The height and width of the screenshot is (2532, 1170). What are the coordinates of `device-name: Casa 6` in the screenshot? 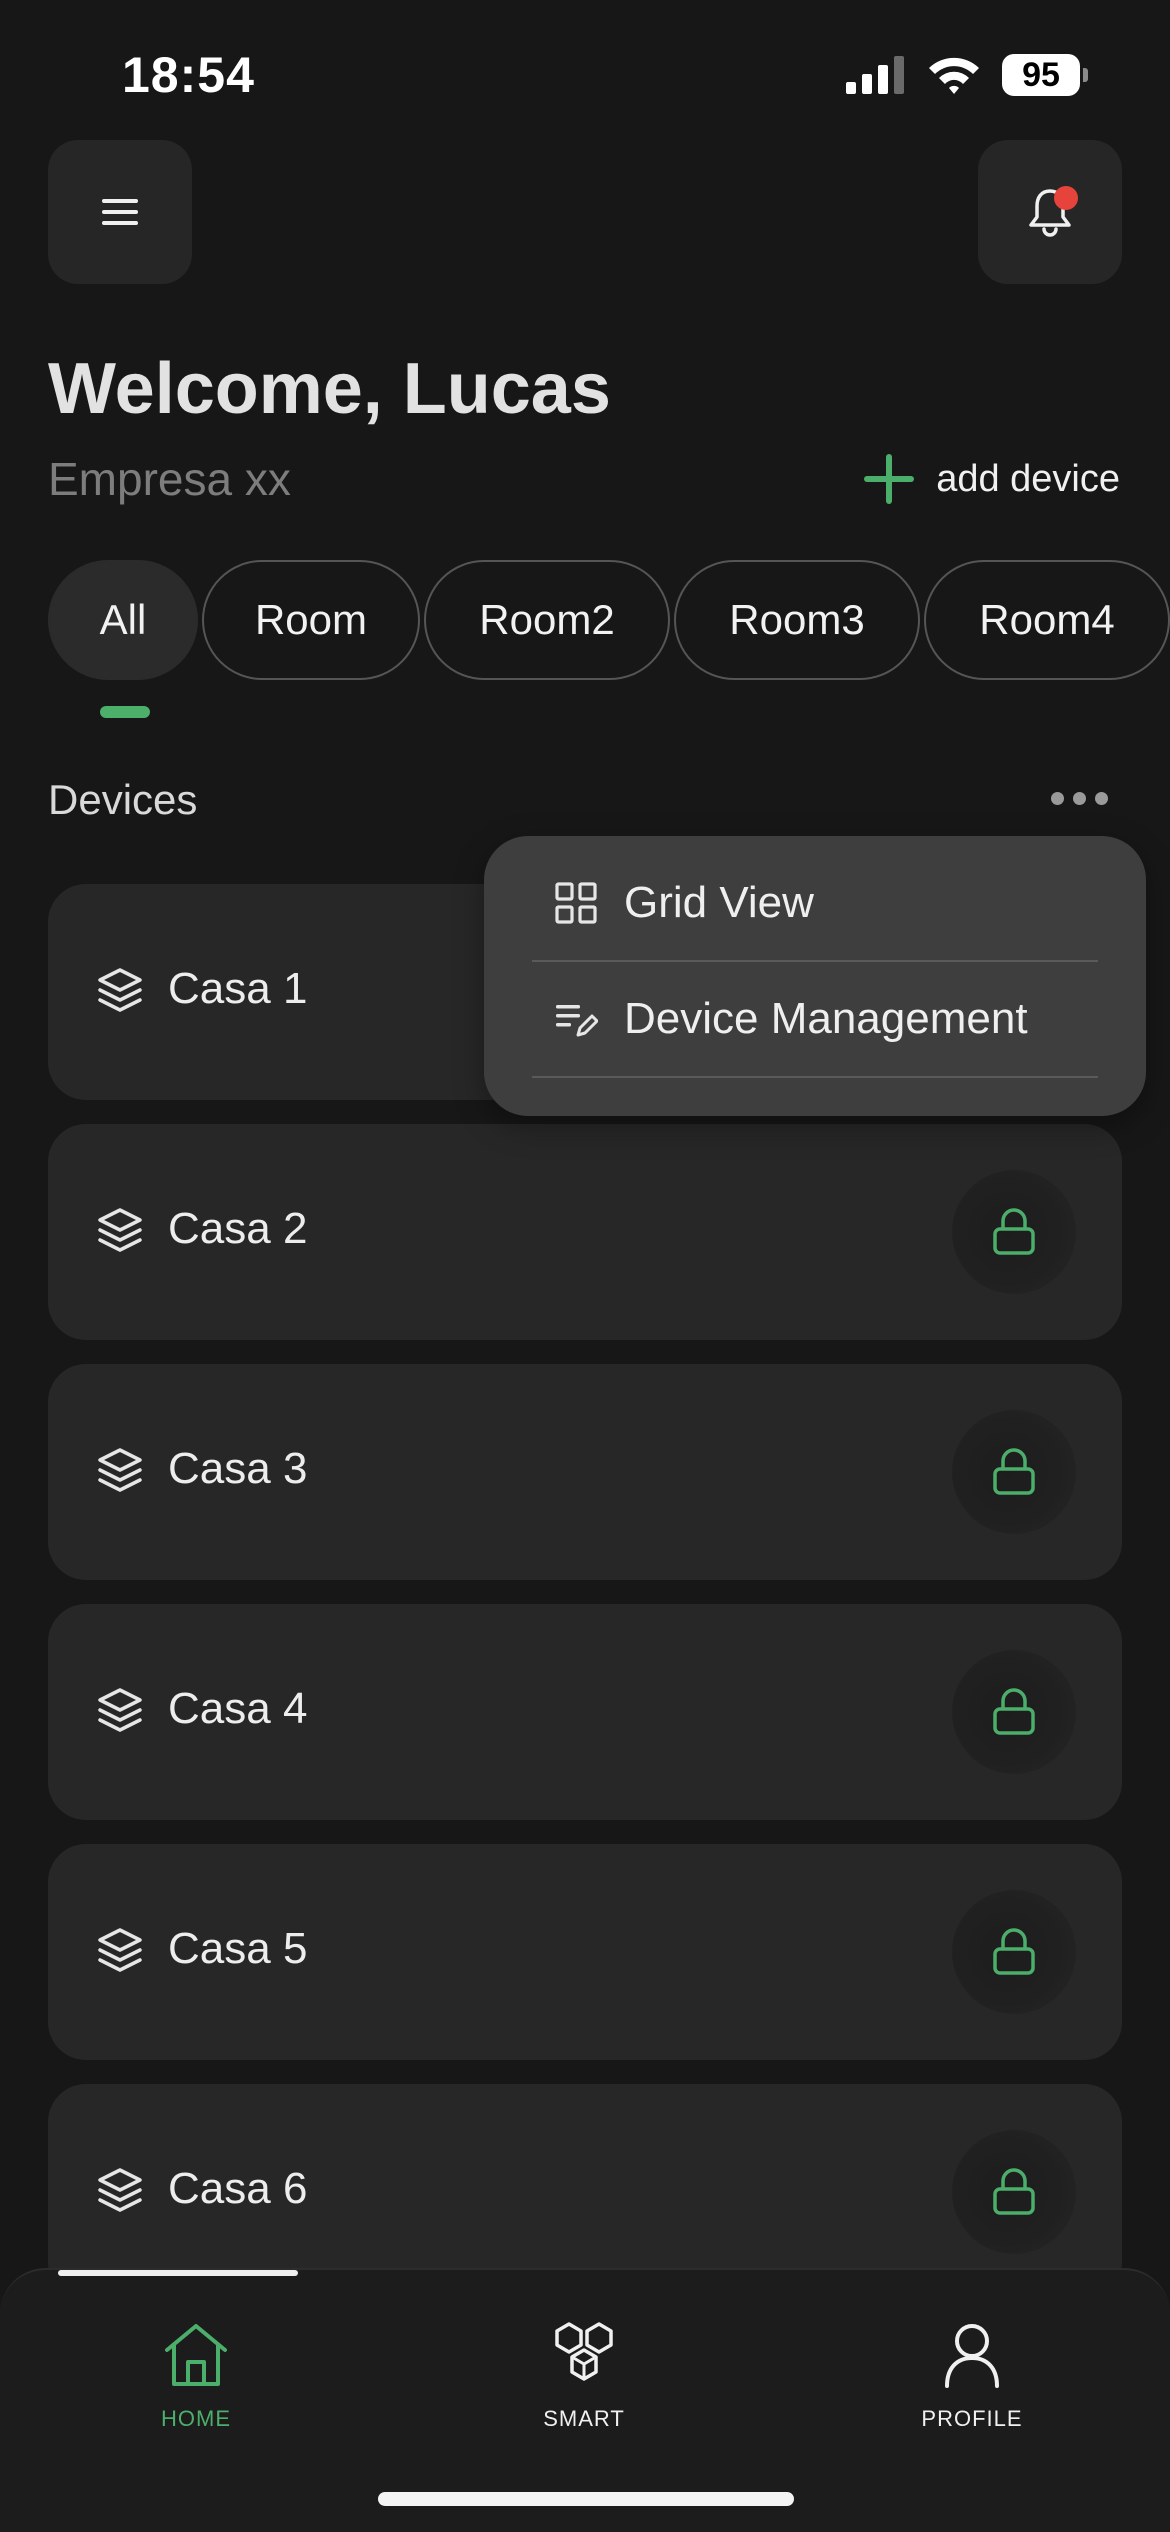 It's located at (238, 2188).